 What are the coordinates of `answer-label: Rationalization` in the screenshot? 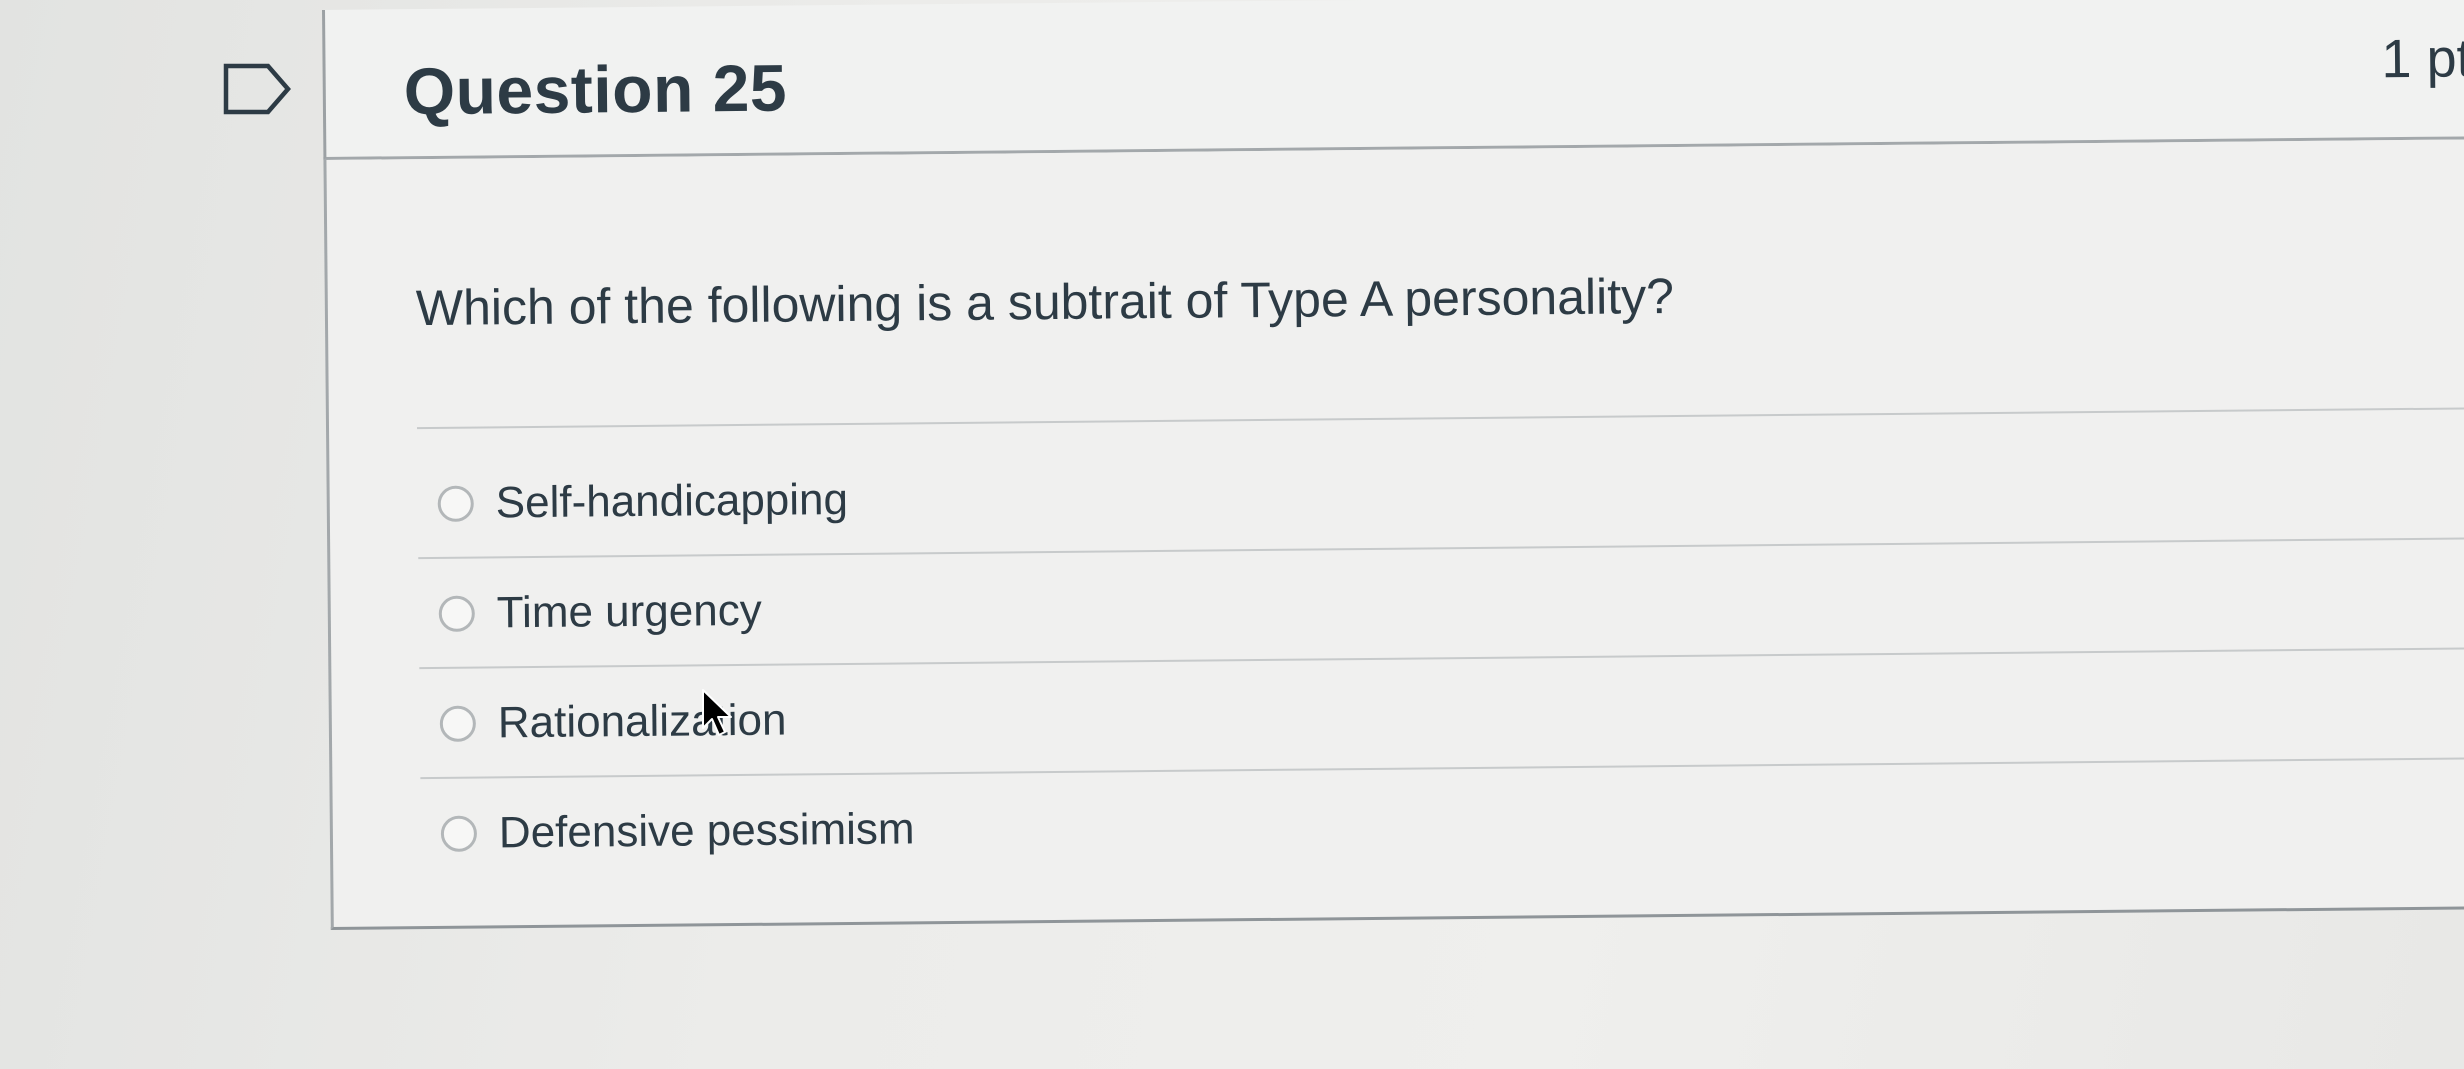 It's located at (642, 722).